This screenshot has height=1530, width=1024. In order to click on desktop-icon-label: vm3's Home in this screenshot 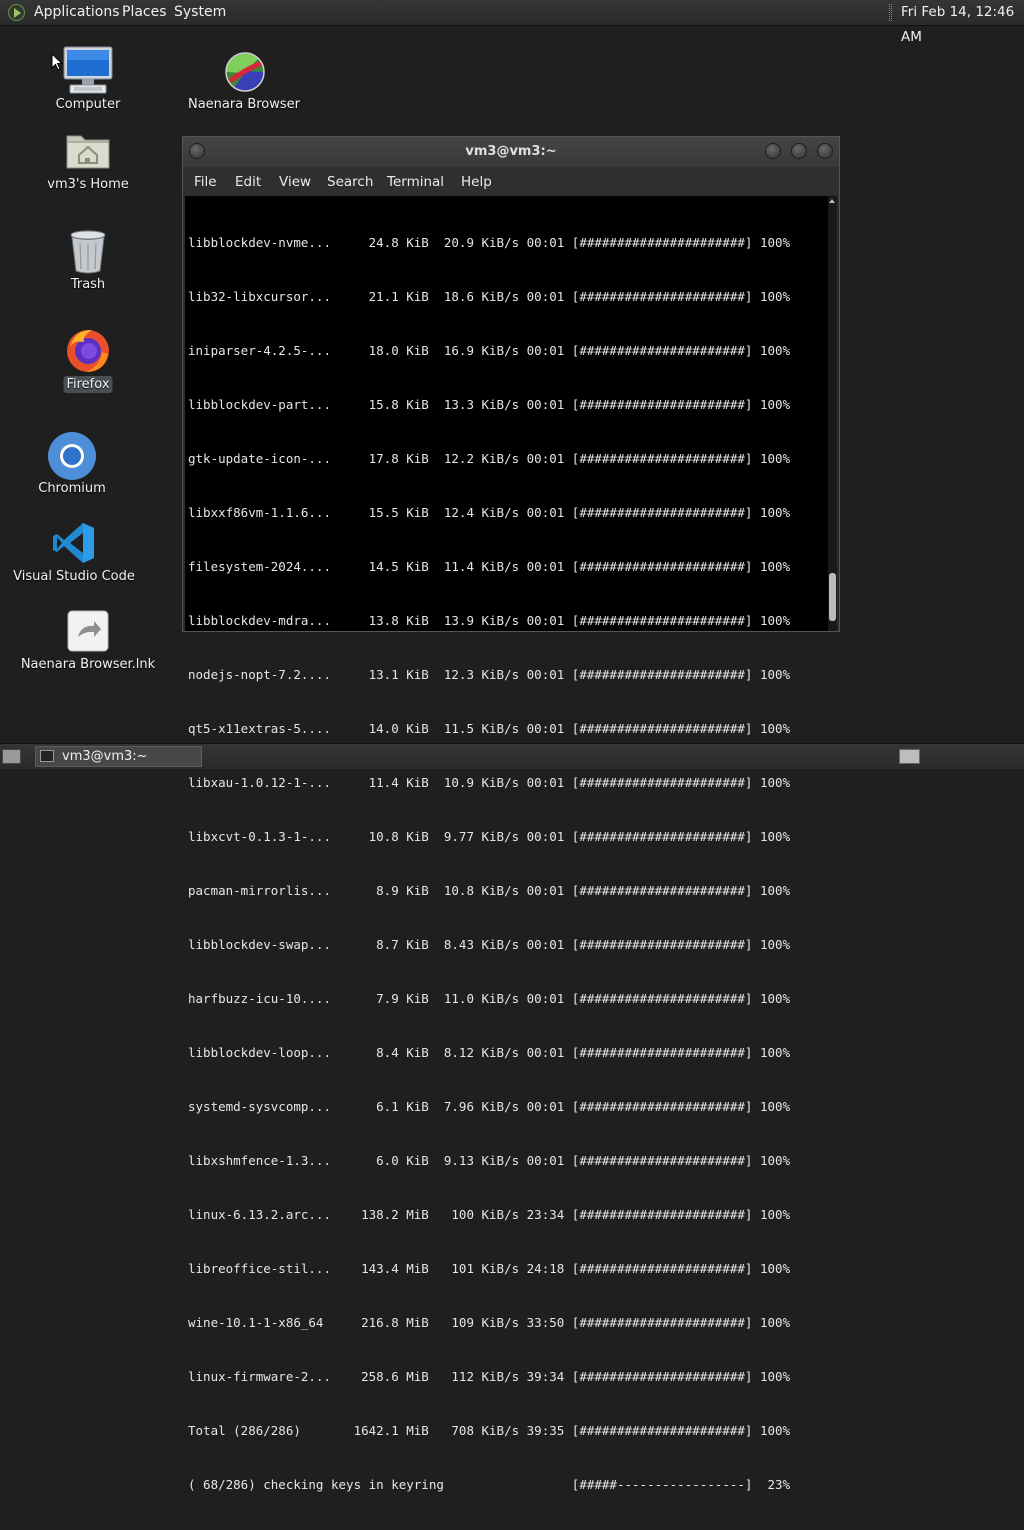, I will do `click(88, 184)`.